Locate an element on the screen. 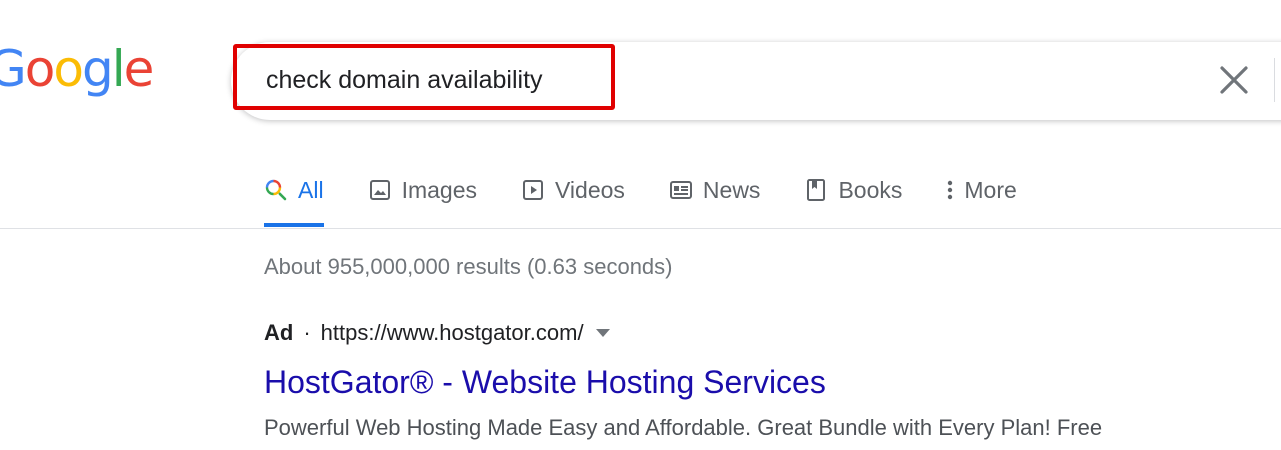 The image size is (1281, 450). logo-letter: G is located at coordinates (13, 69).